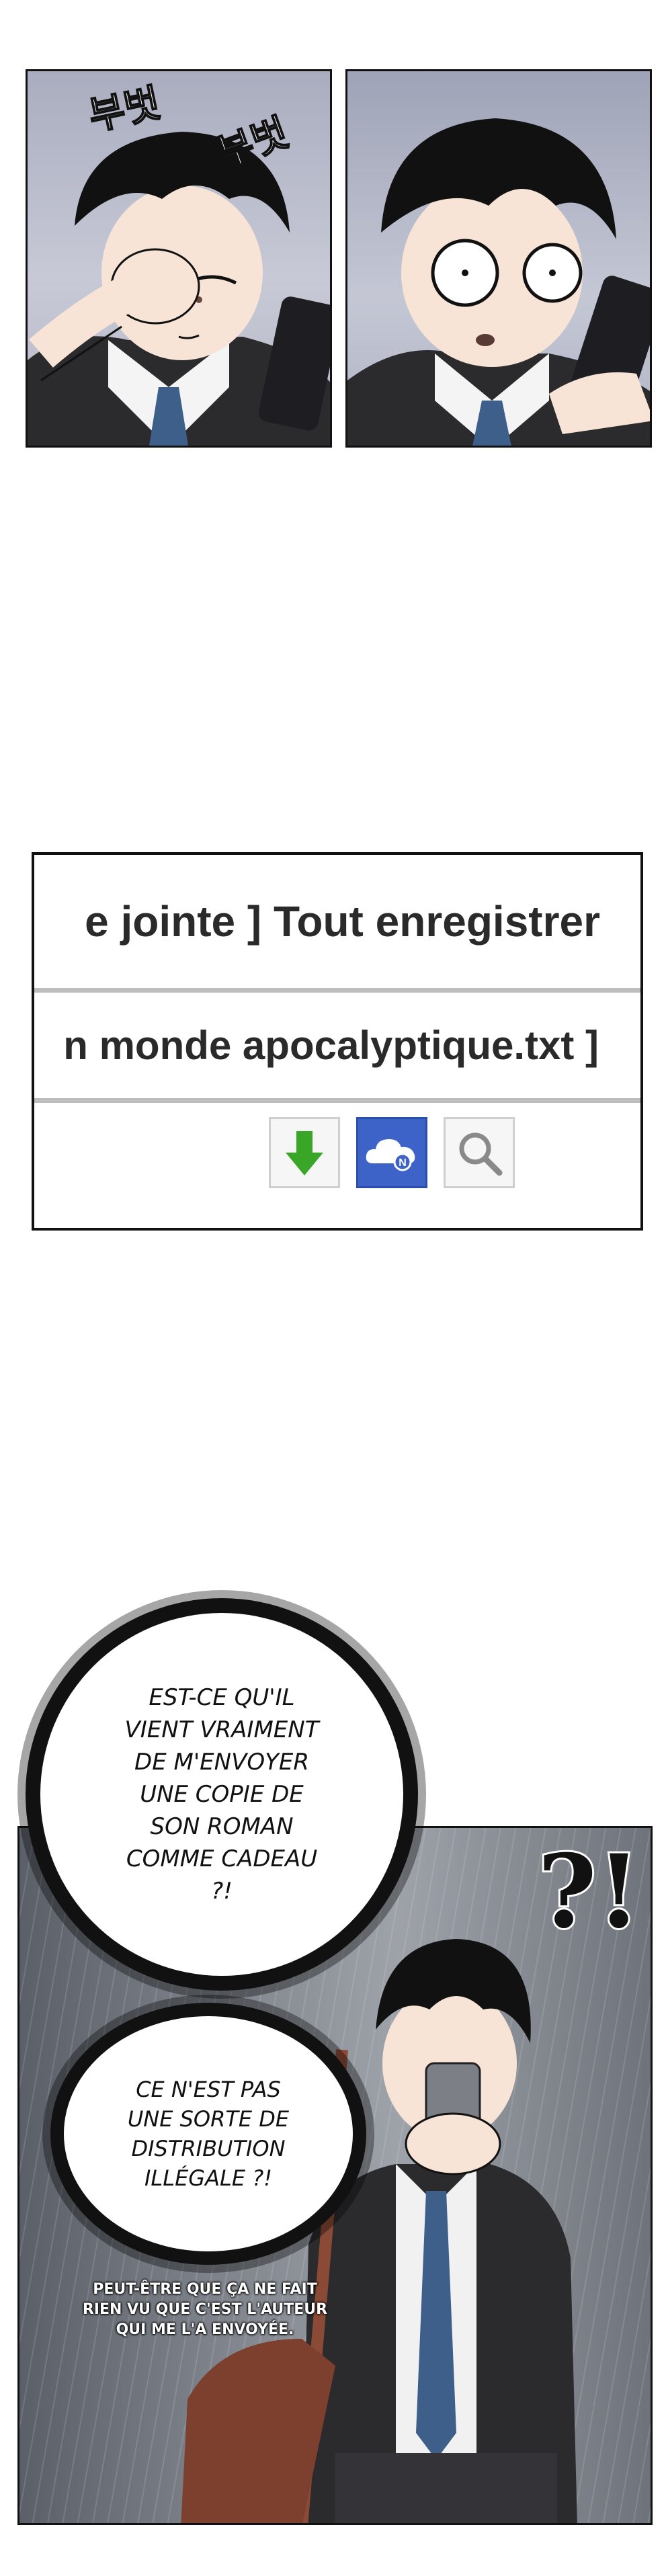 The height and width of the screenshot is (2576, 666). I want to click on search-icon, so click(481, 1154).